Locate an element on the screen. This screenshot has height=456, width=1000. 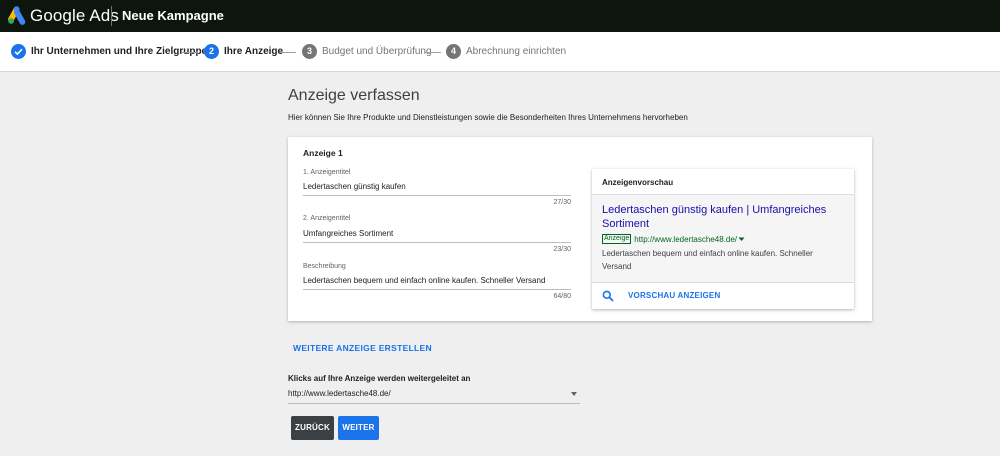
header-divider is located at coordinates (111, 16).